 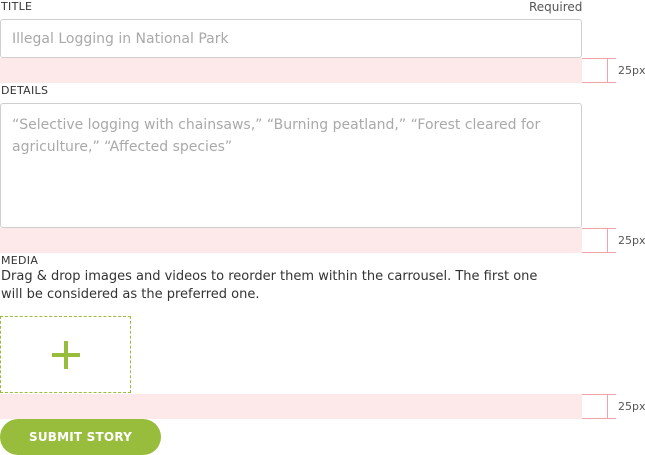 I want to click on required-note: Required, so click(x=556, y=7).